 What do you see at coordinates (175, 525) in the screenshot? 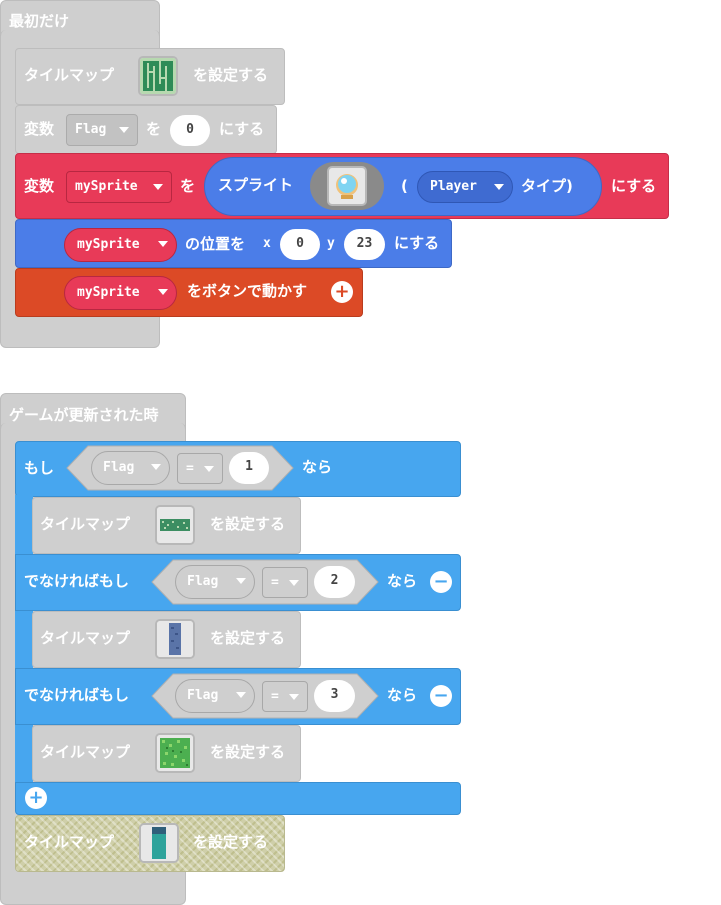
I see `wide-green-tilemap-icon` at bounding box center [175, 525].